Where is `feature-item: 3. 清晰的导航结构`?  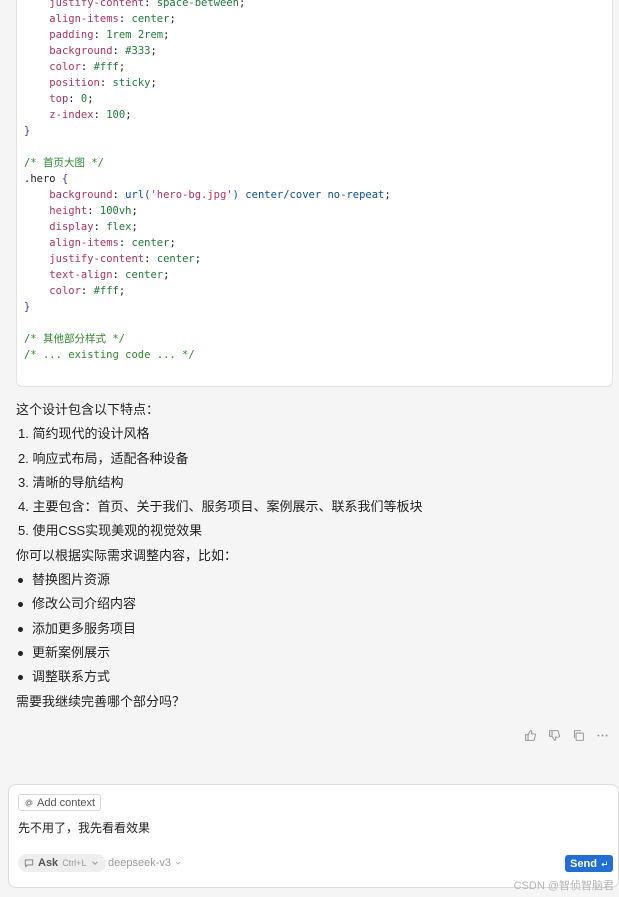 feature-item: 3. 清晰的导航结构 is located at coordinates (71, 482).